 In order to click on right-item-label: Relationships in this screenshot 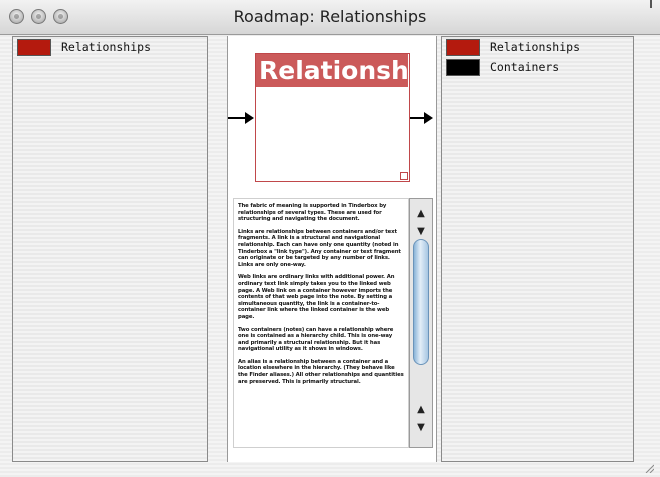, I will do `click(535, 47)`.